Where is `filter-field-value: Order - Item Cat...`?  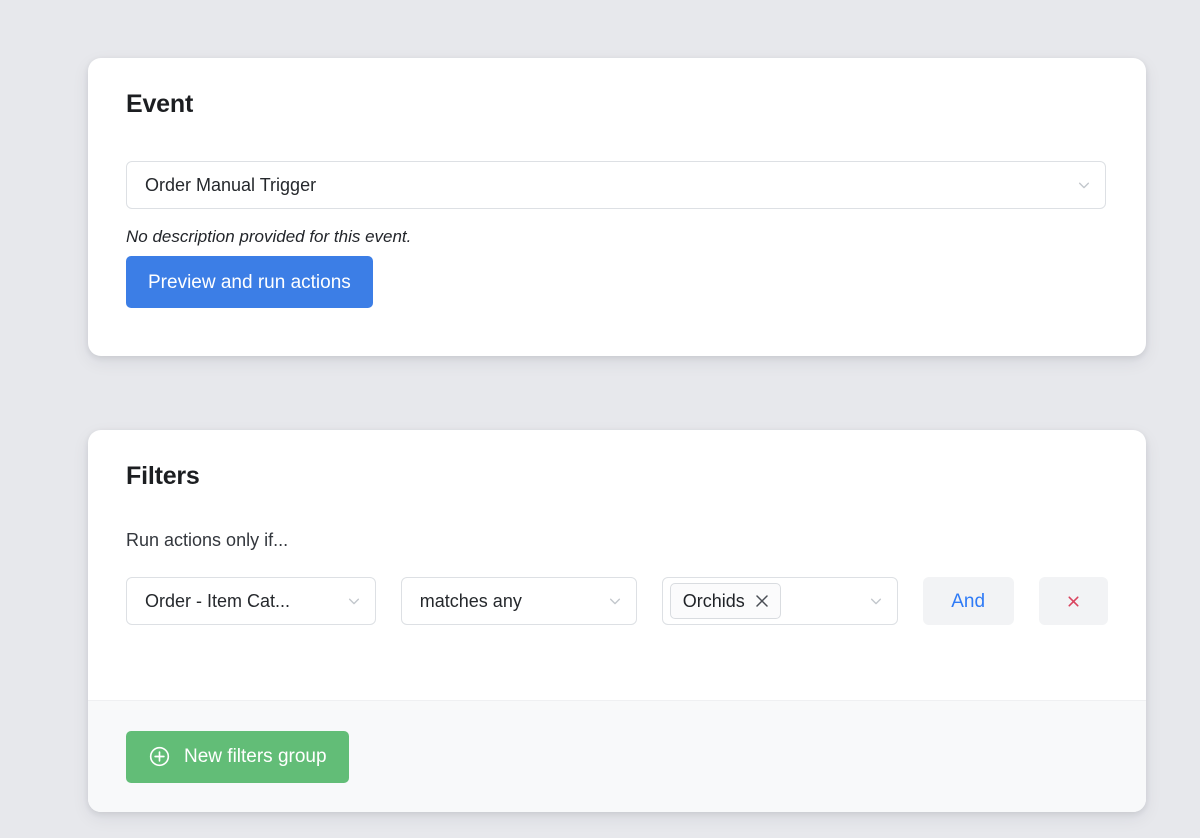
filter-field-value: Order - Item Cat... is located at coordinates (218, 600).